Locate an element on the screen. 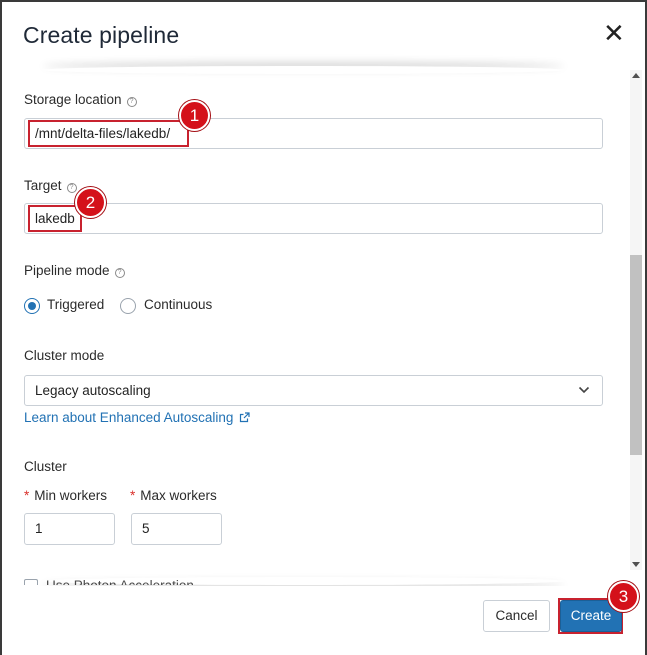 The width and height of the screenshot is (647, 655). storage-location-label: Storage location? is located at coordinates (80, 99).